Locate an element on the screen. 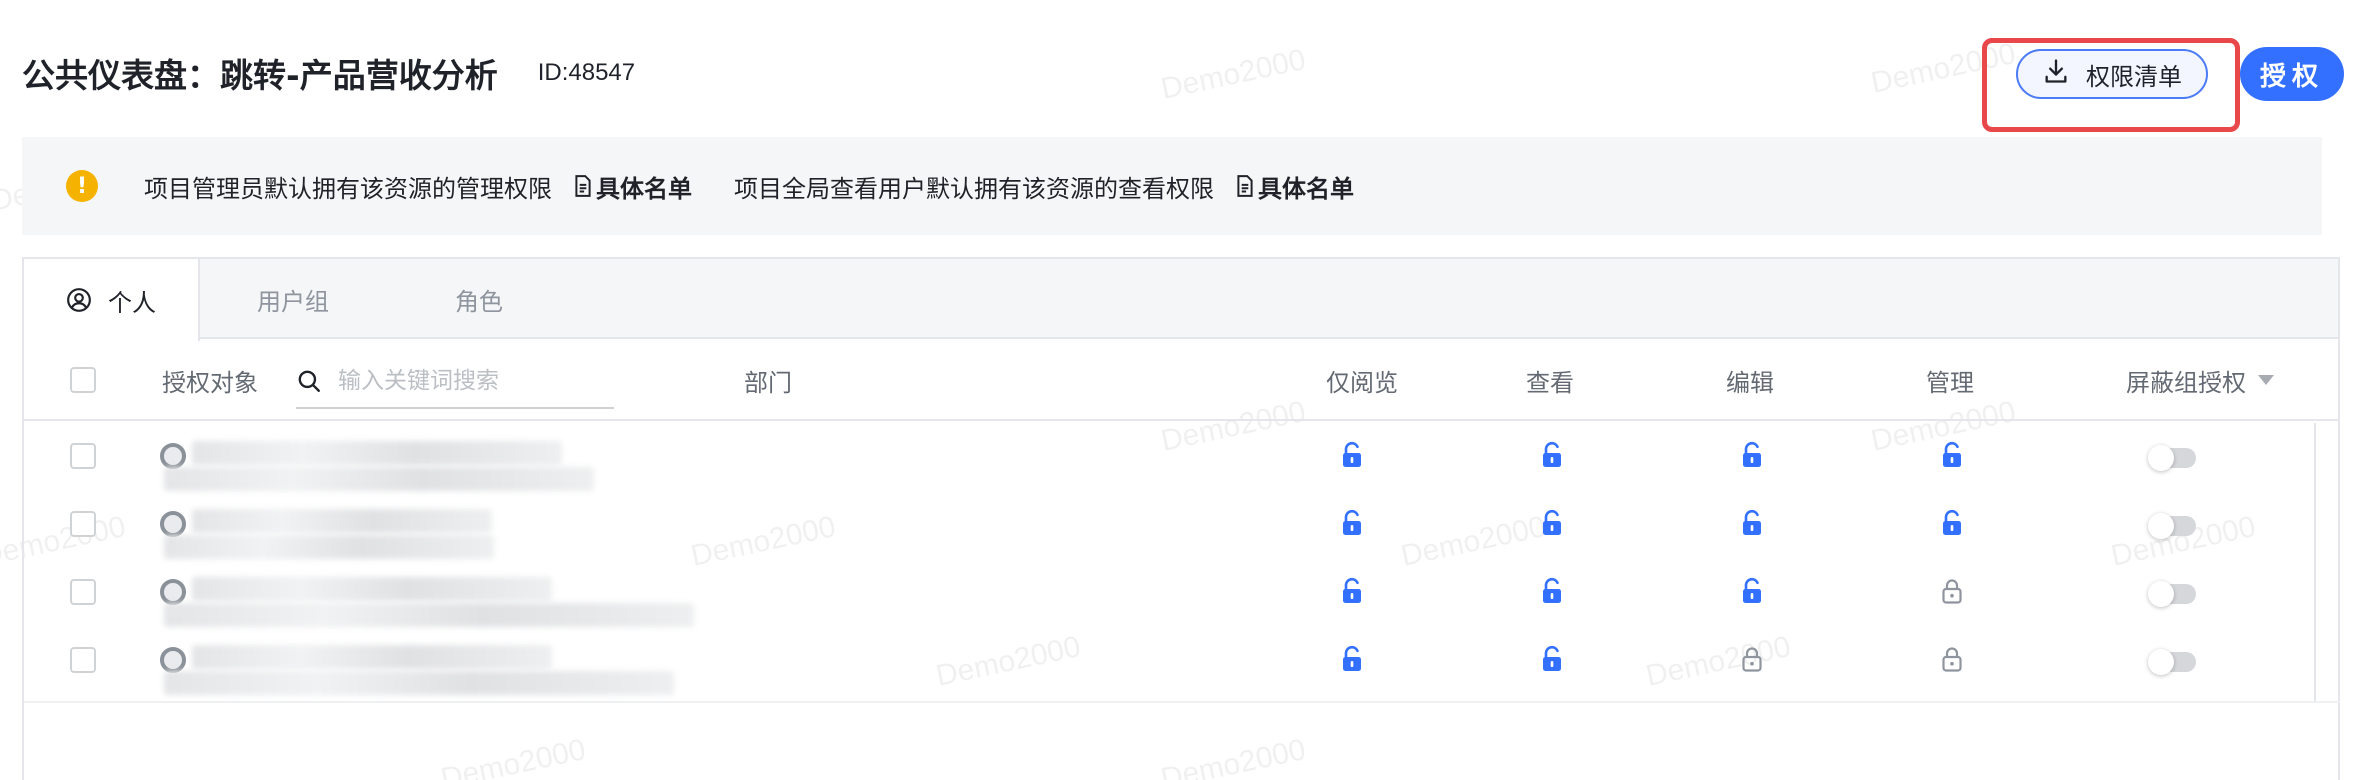 The image size is (2354, 780). column-block-group-label: 屏蔽组授权 is located at coordinates (2186, 382).